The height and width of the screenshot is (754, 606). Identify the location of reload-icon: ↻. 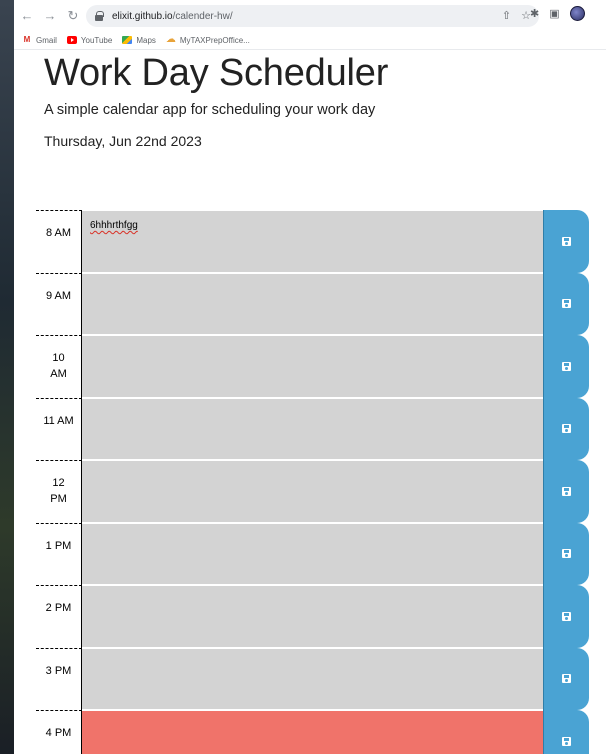
(73, 16).